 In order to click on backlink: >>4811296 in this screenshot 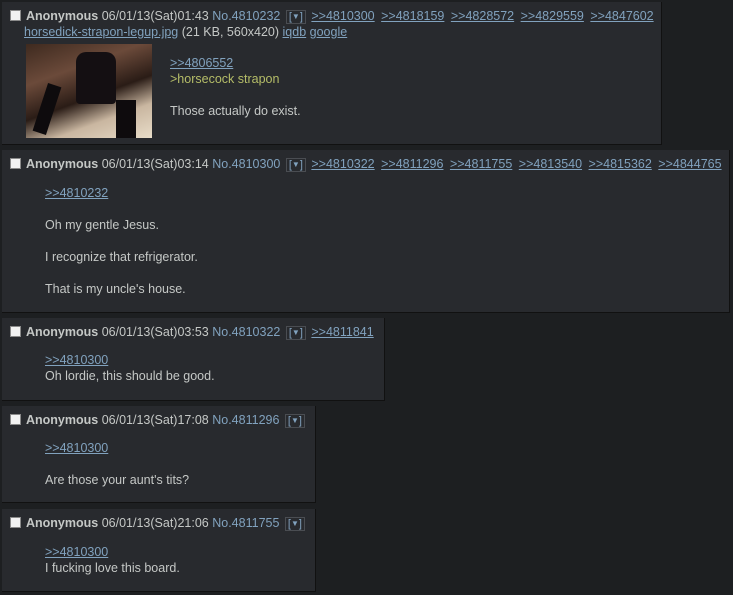, I will do `click(412, 164)`.